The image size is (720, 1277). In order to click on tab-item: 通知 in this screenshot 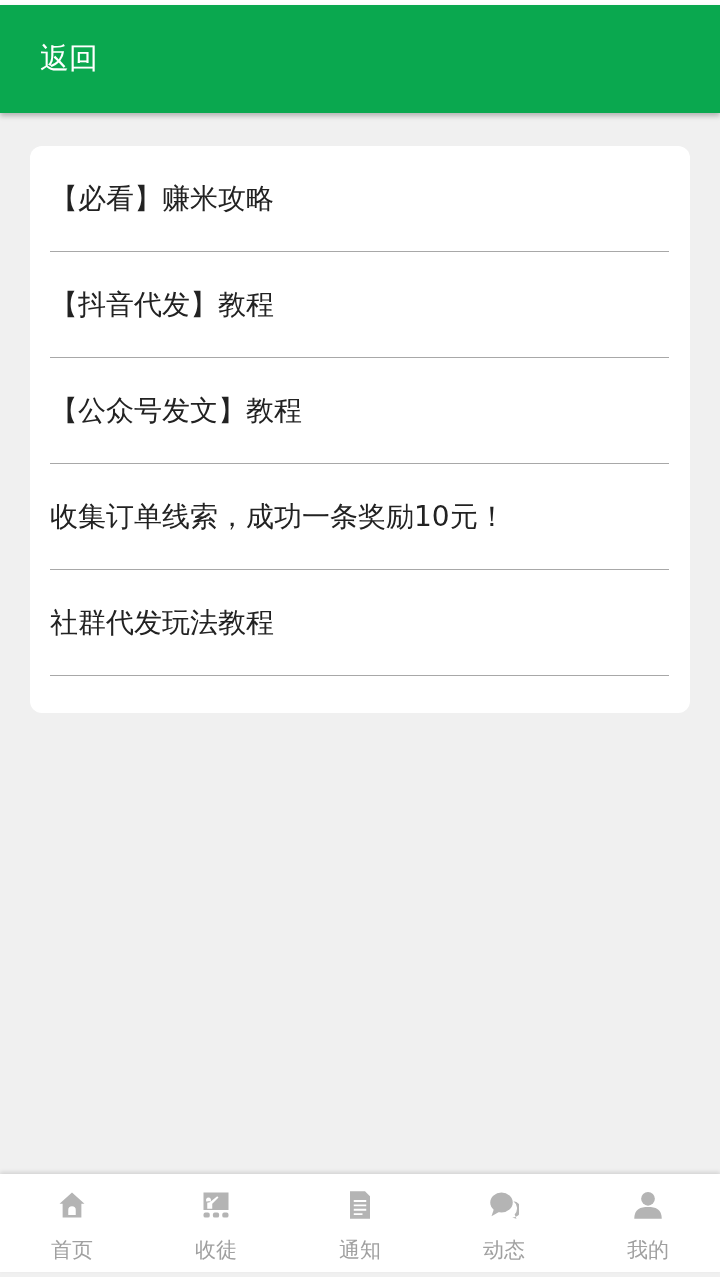, I will do `click(360, 1223)`.